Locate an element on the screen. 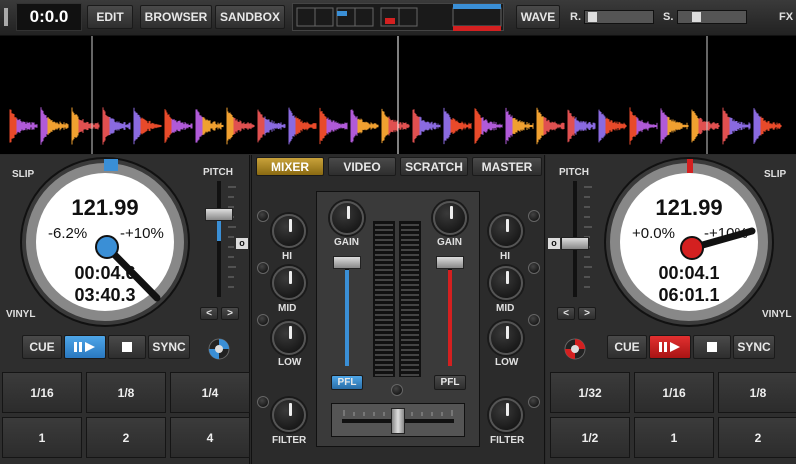  eq-kill-low-right is located at coordinates (534, 320).